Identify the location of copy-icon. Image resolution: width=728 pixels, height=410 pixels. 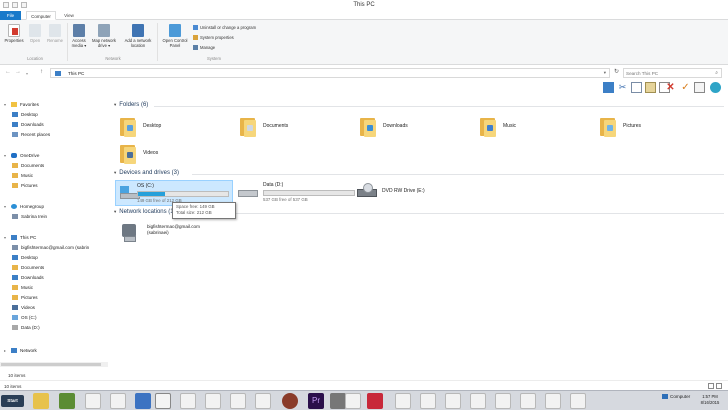
(636, 87).